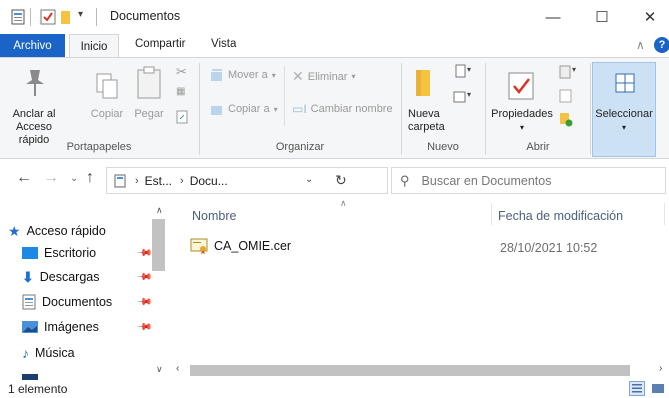 The height and width of the screenshot is (398, 669). Describe the element at coordinates (463, 97) in the screenshot. I see `easy-access-icon: ▾` at that location.